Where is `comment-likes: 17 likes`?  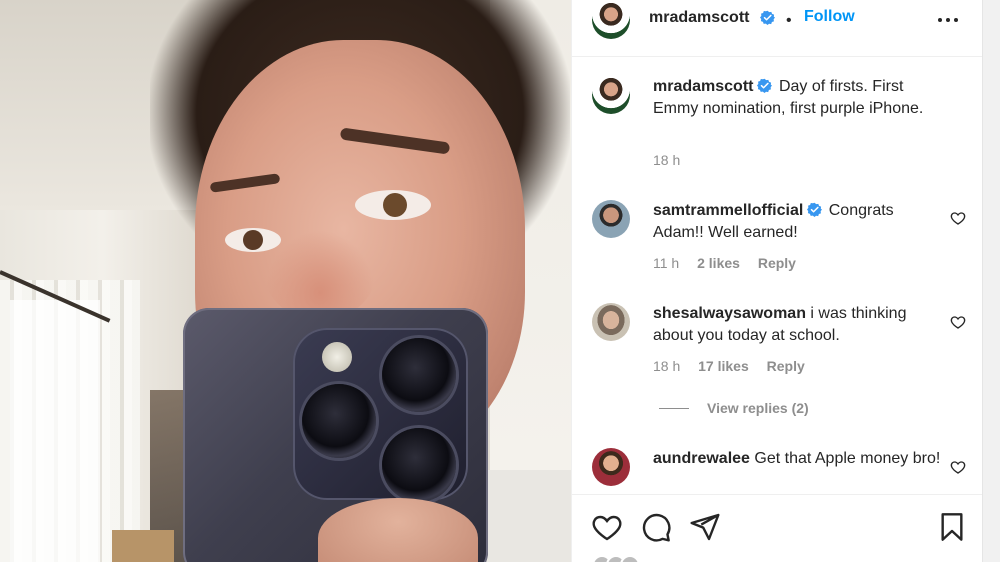
comment-likes: 17 likes is located at coordinates (723, 366).